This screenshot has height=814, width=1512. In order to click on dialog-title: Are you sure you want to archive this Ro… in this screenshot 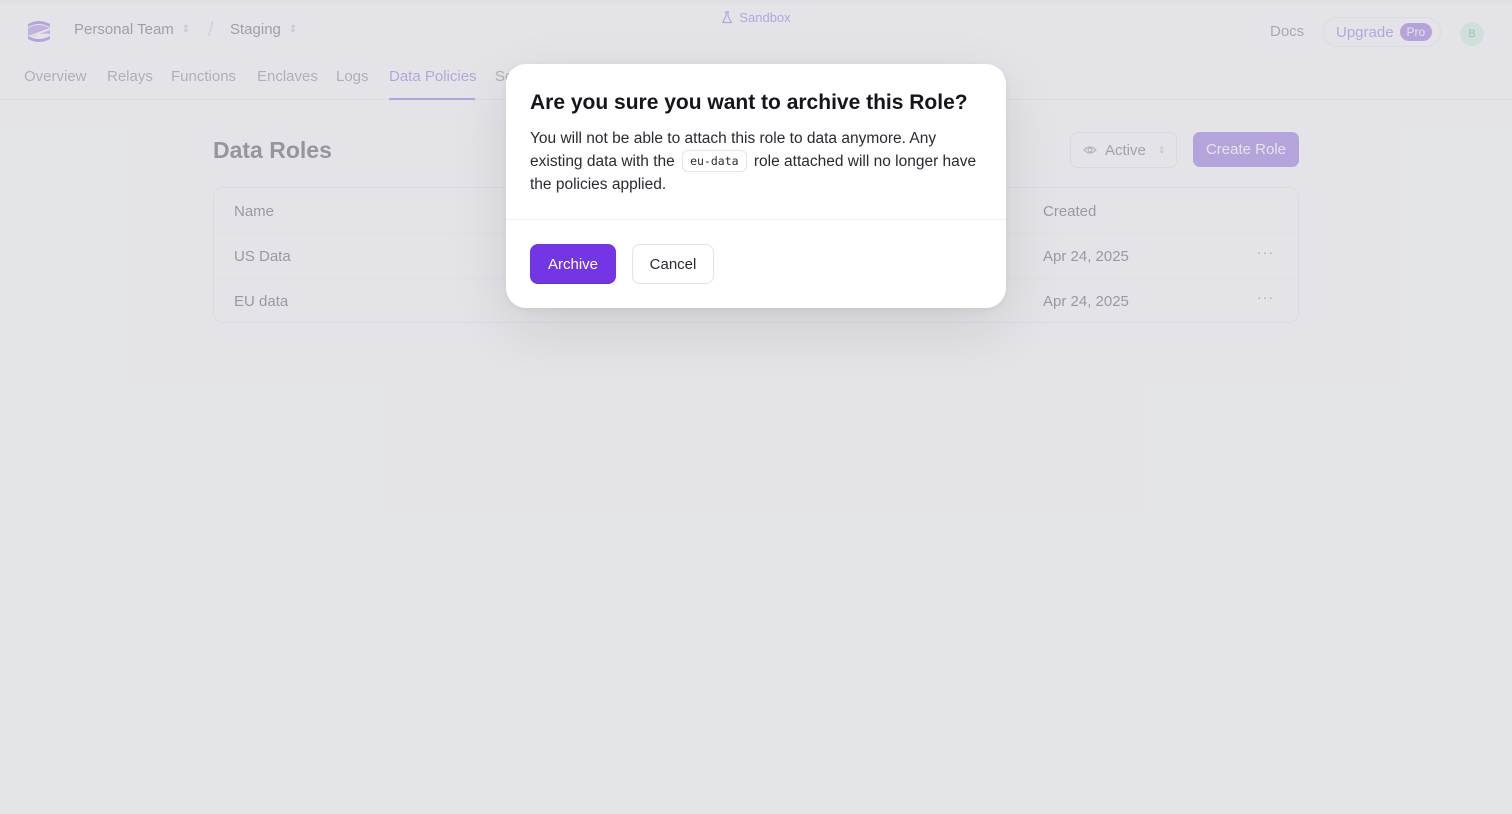, I will do `click(749, 102)`.